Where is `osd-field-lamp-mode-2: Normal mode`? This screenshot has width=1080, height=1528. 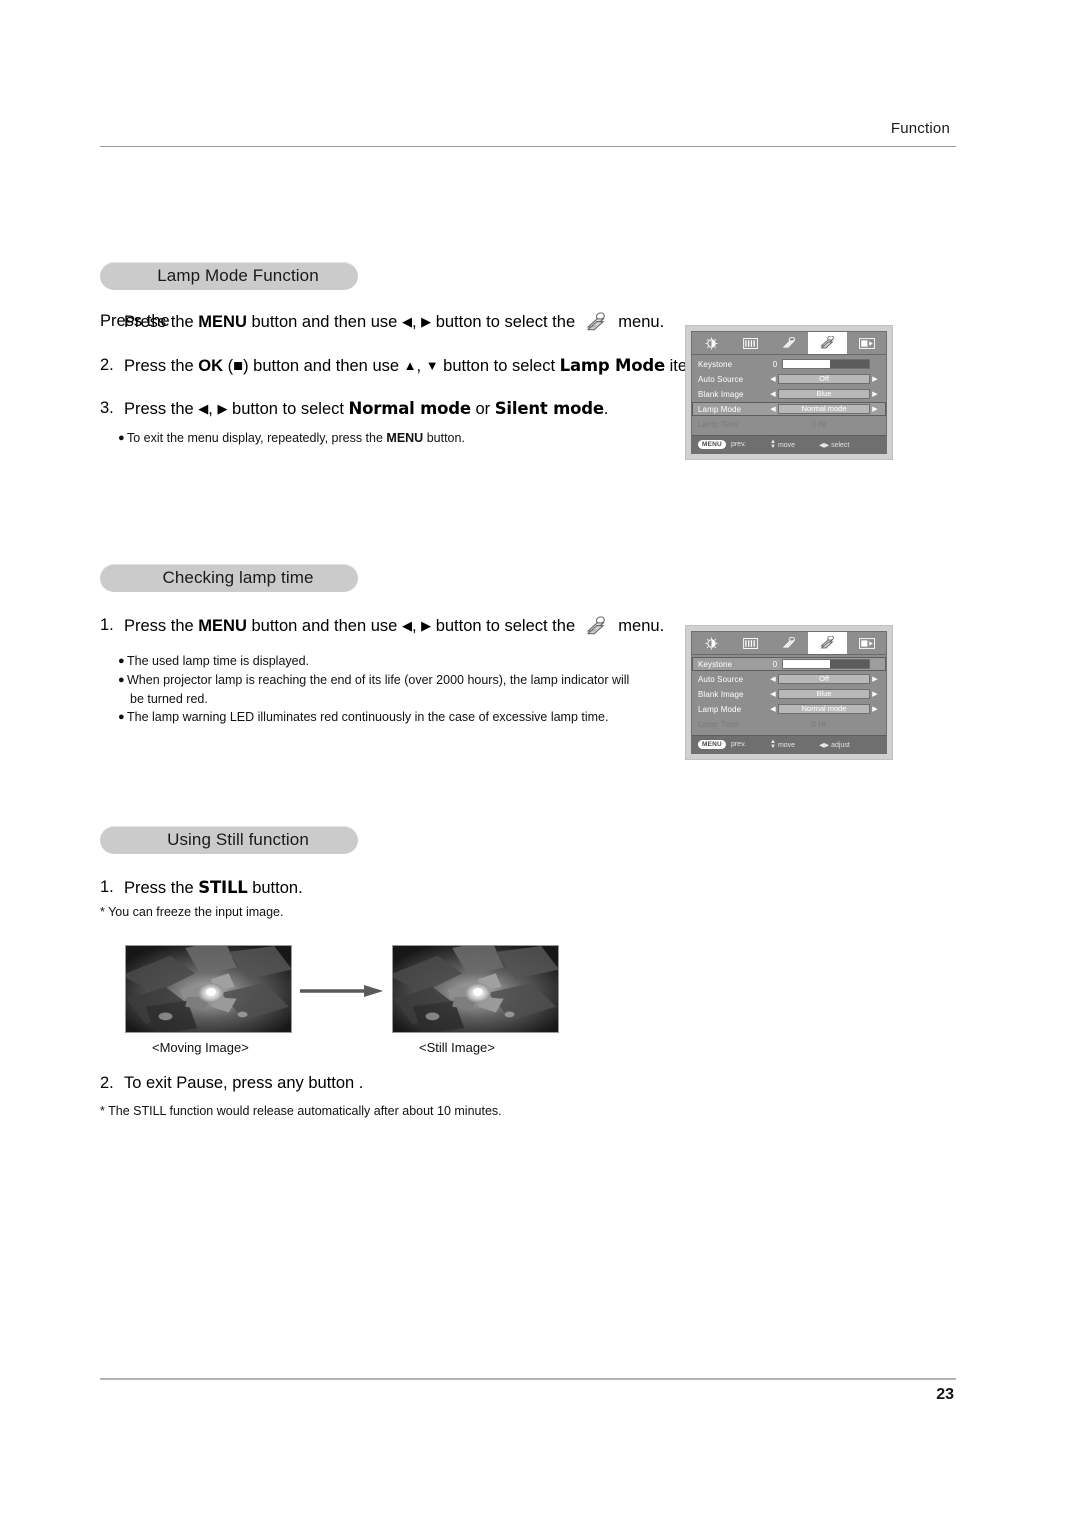 osd-field-lamp-mode-2: Normal mode is located at coordinates (824, 709).